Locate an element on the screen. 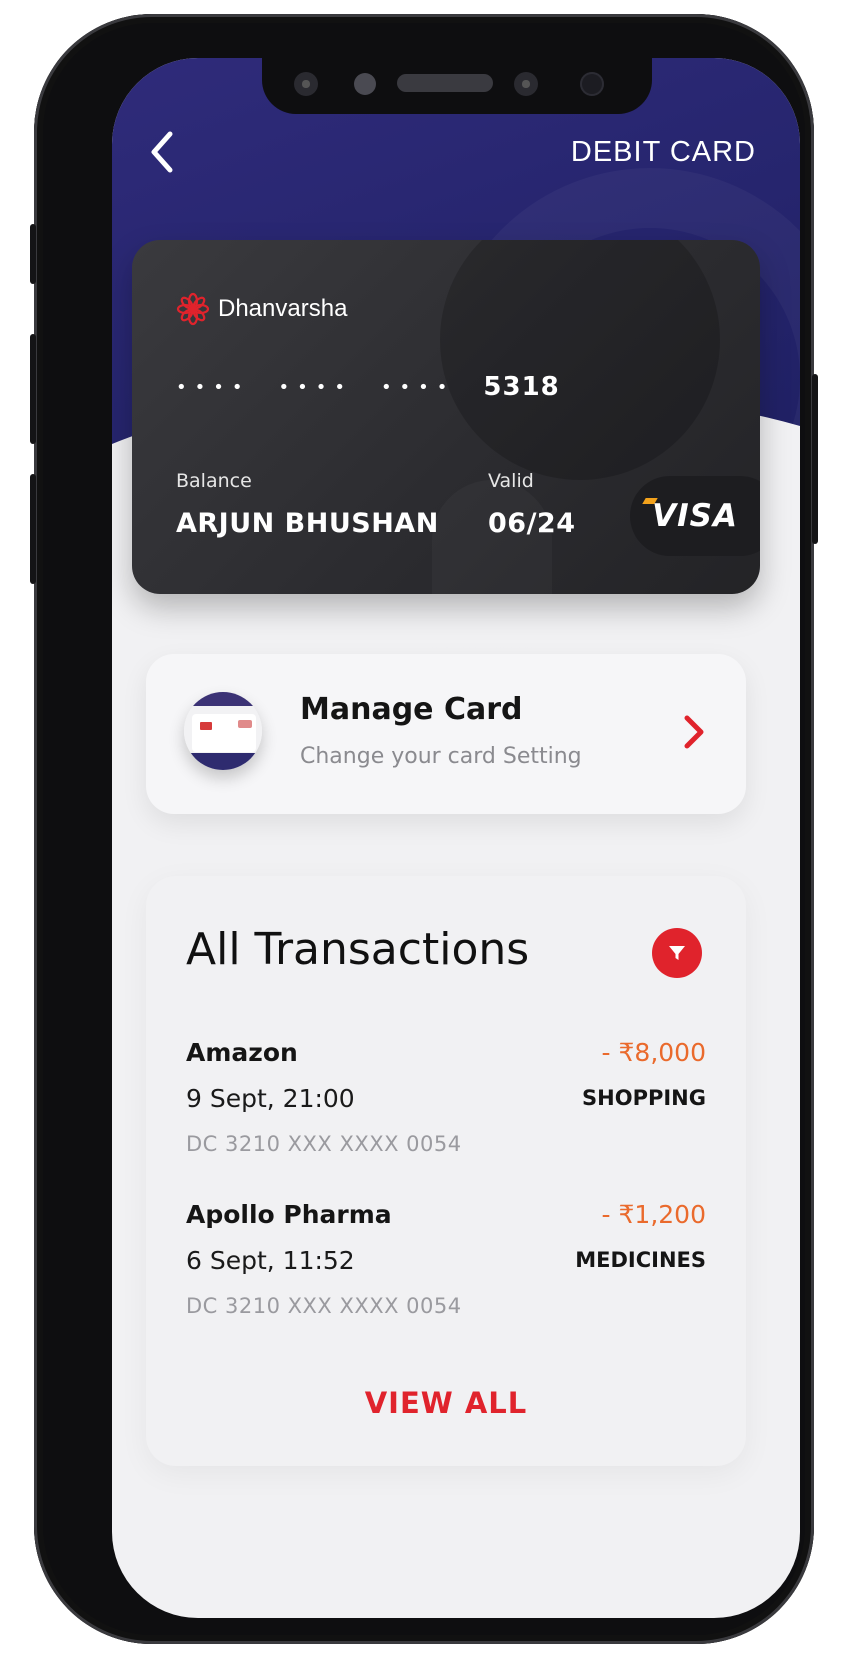 The width and height of the screenshot is (846, 1657). transaction-datetime: 6 Sept, 11:52 is located at coordinates (270, 1260).